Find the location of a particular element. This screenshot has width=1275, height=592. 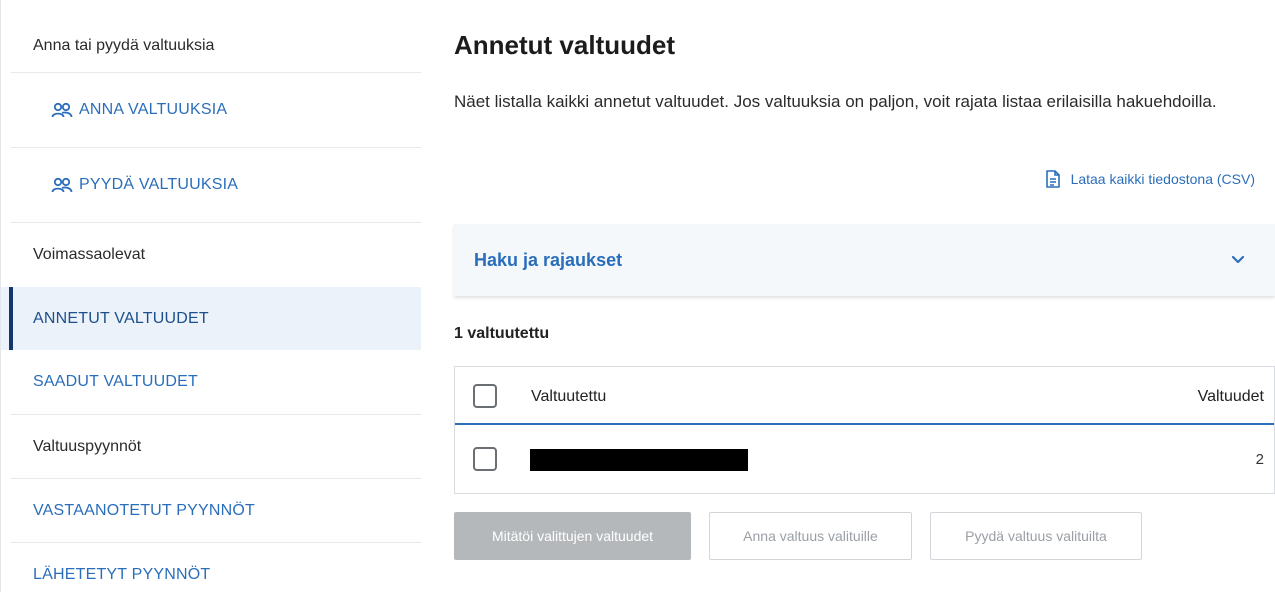

table-header: Valtuutettu Valtuudet is located at coordinates (864, 396).